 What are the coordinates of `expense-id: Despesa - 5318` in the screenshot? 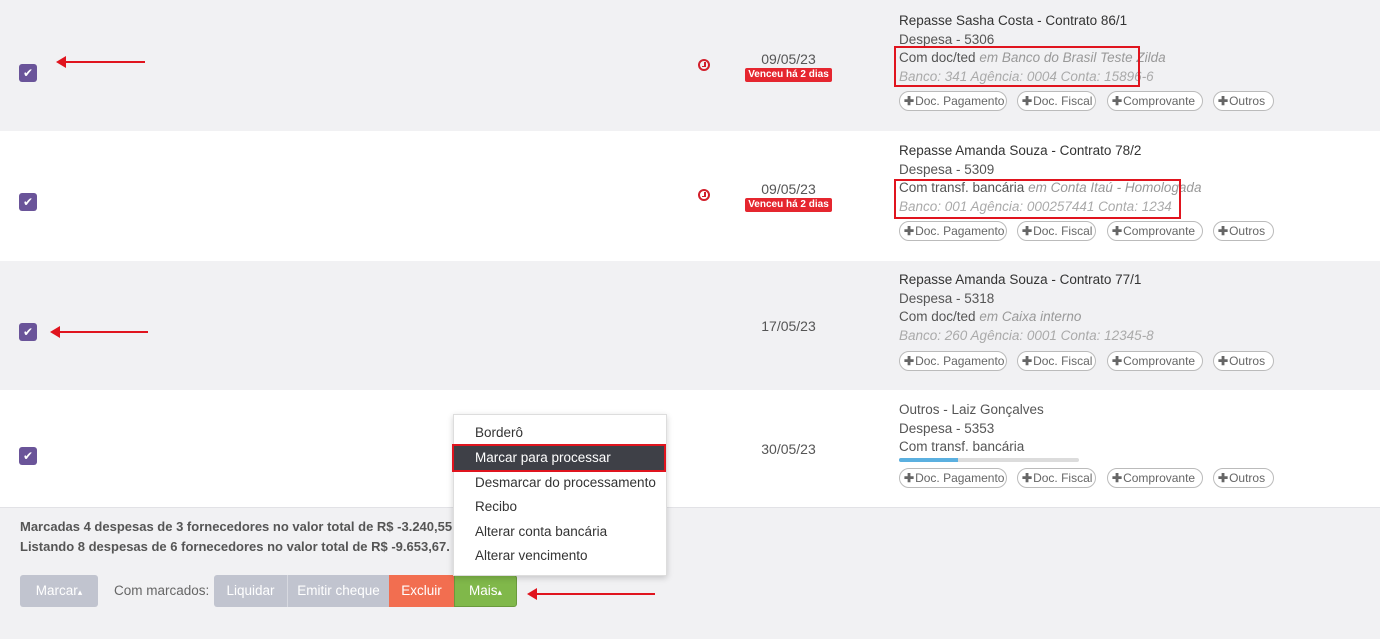 It's located at (947, 298).